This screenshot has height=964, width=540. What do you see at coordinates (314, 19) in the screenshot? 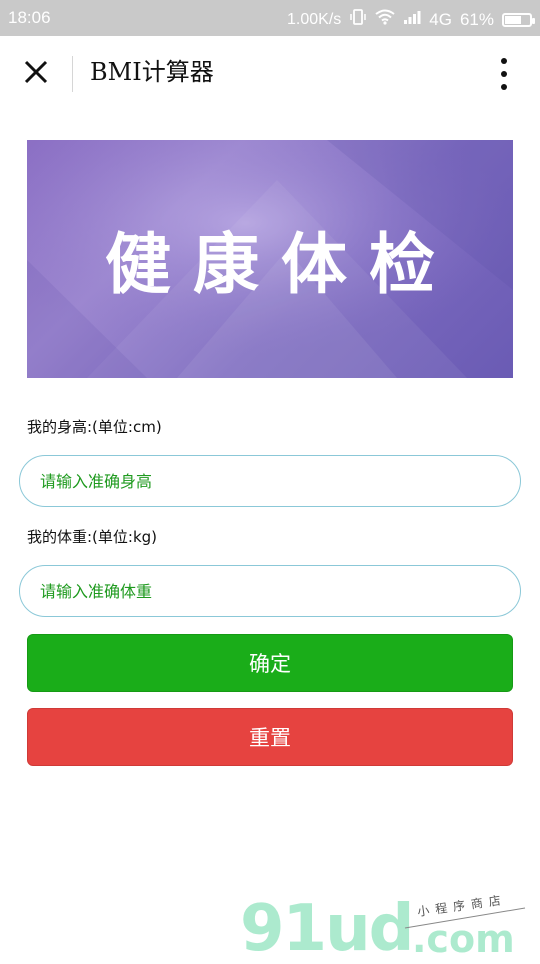
I see `network-speed: 1.00K/s` at bounding box center [314, 19].